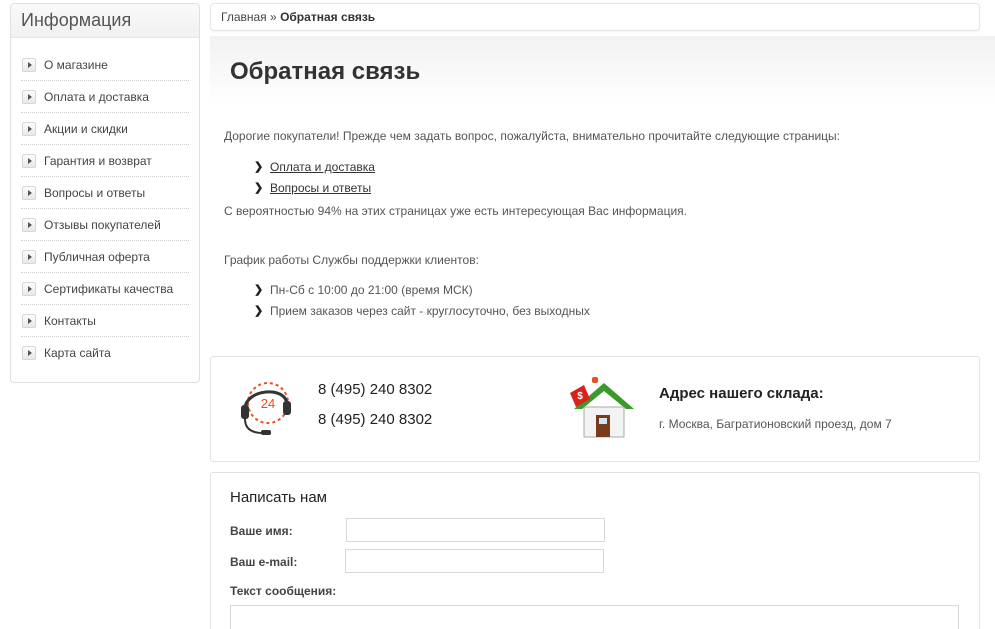 Image resolution: width=995 pixels, height=629 pixels. I want to click on list-item: ❯ Пн-Сб с 10:00 до 21:00 (время МСК), so click(619, 289).